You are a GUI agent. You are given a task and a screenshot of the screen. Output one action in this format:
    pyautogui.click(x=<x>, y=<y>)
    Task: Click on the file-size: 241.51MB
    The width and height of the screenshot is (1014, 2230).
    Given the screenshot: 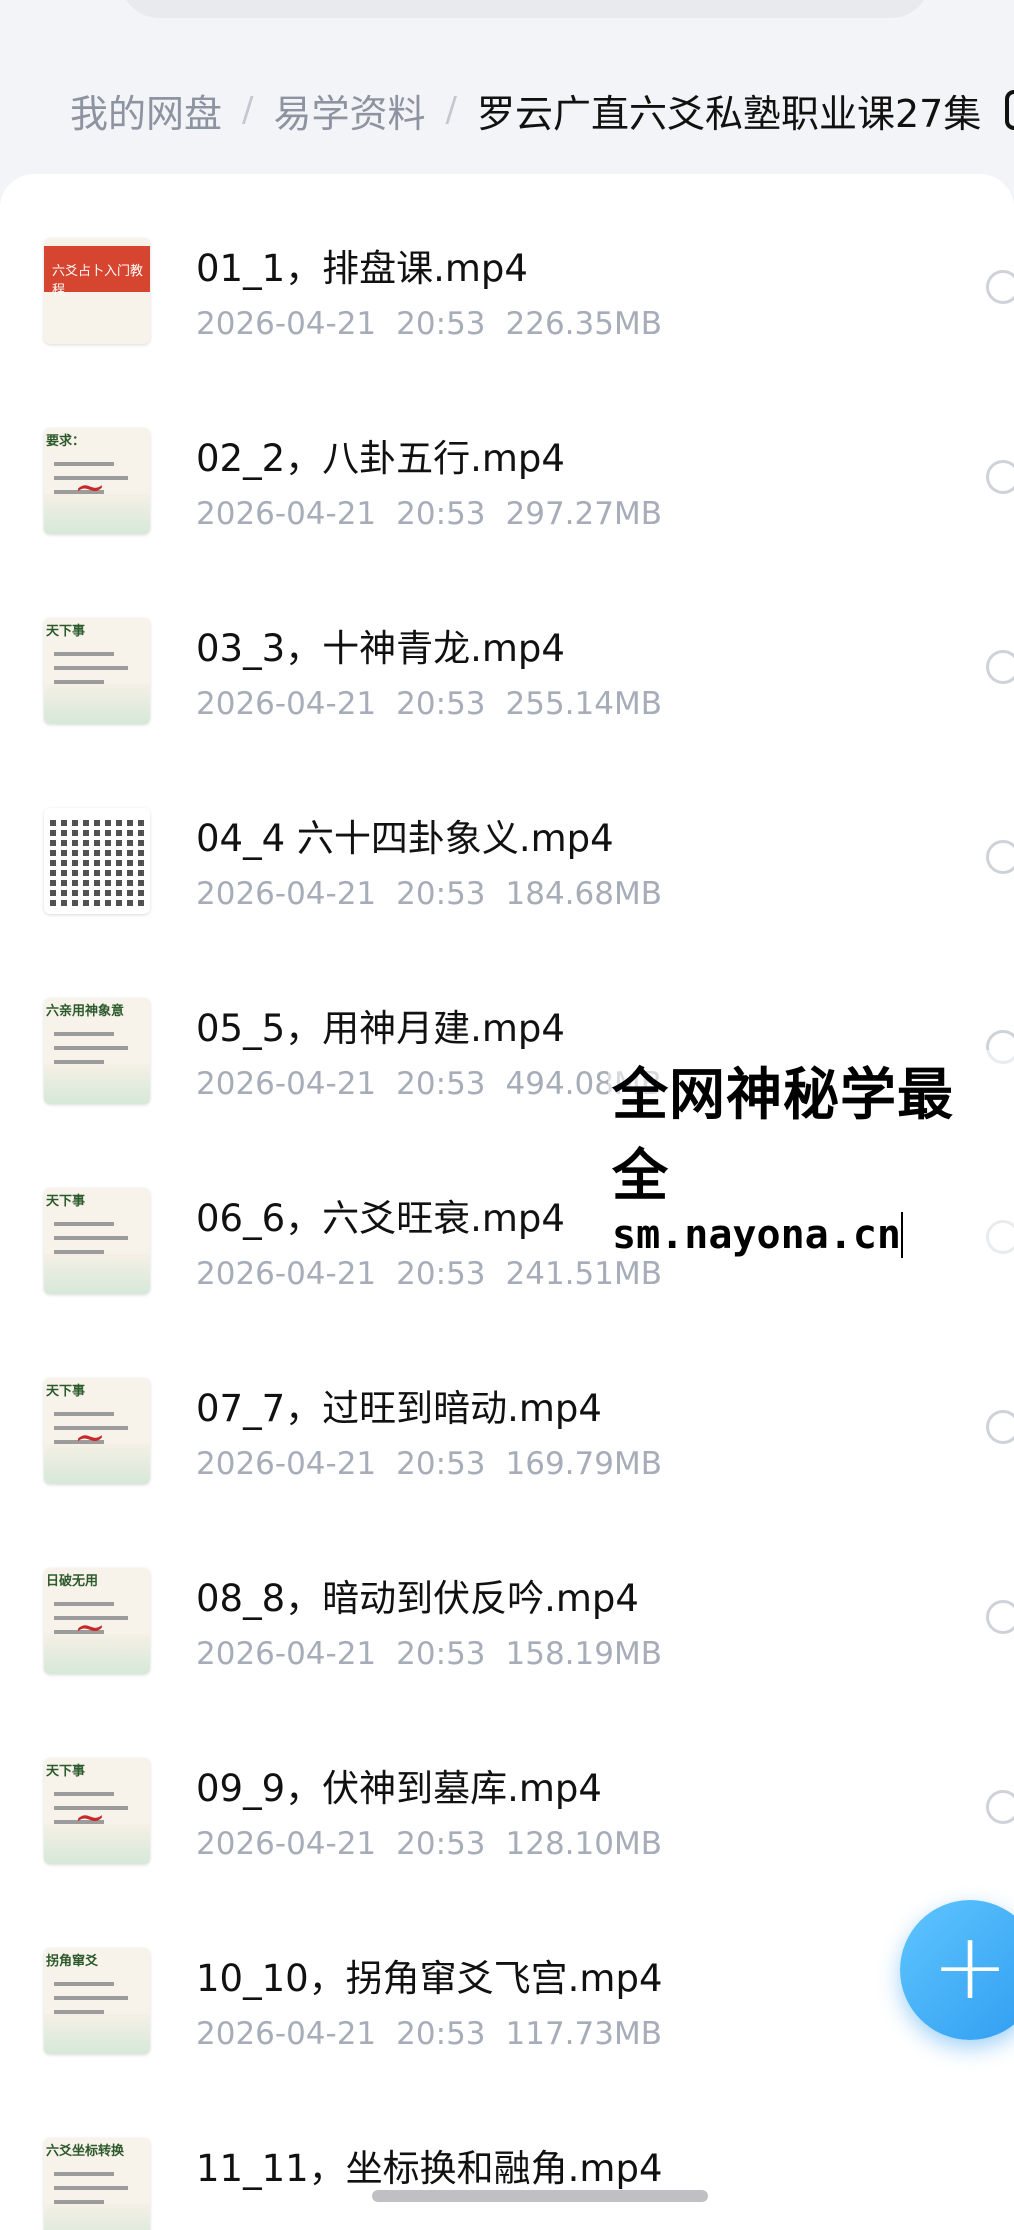 What is the action you would take?
    pyautogui.click(x=583, y=1274)
    